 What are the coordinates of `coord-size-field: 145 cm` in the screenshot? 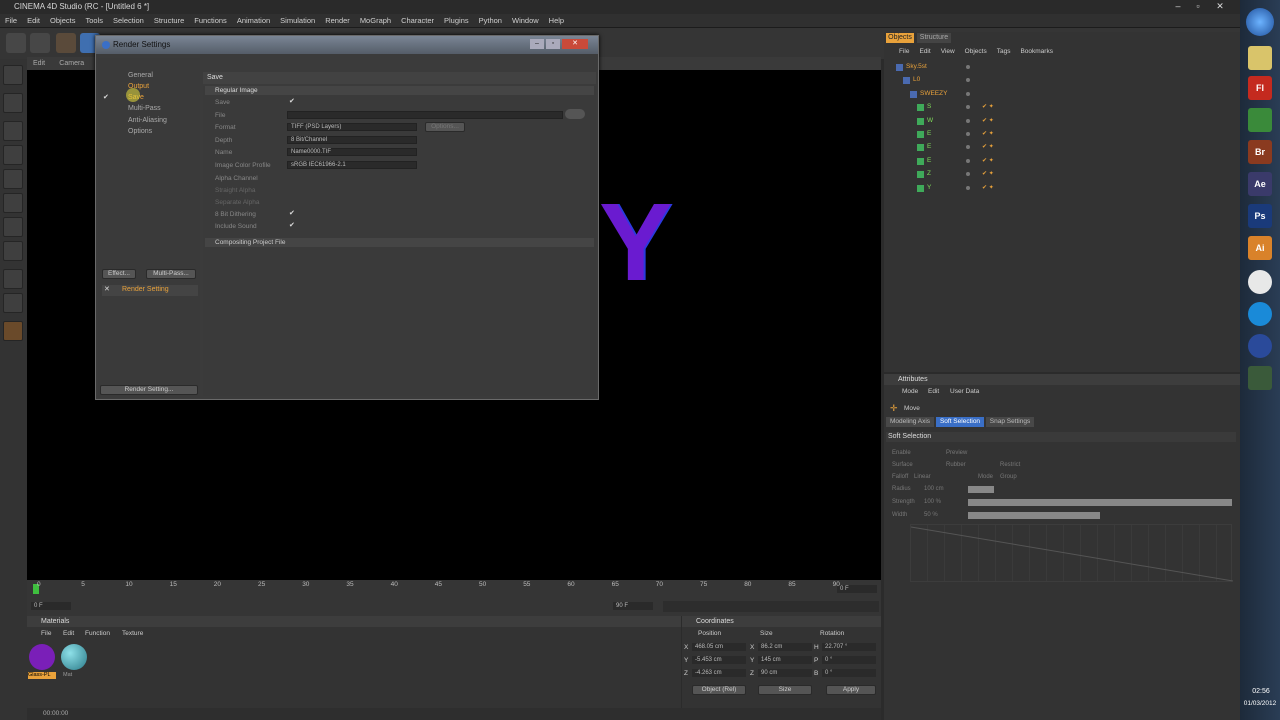 It's located at (785, 660).